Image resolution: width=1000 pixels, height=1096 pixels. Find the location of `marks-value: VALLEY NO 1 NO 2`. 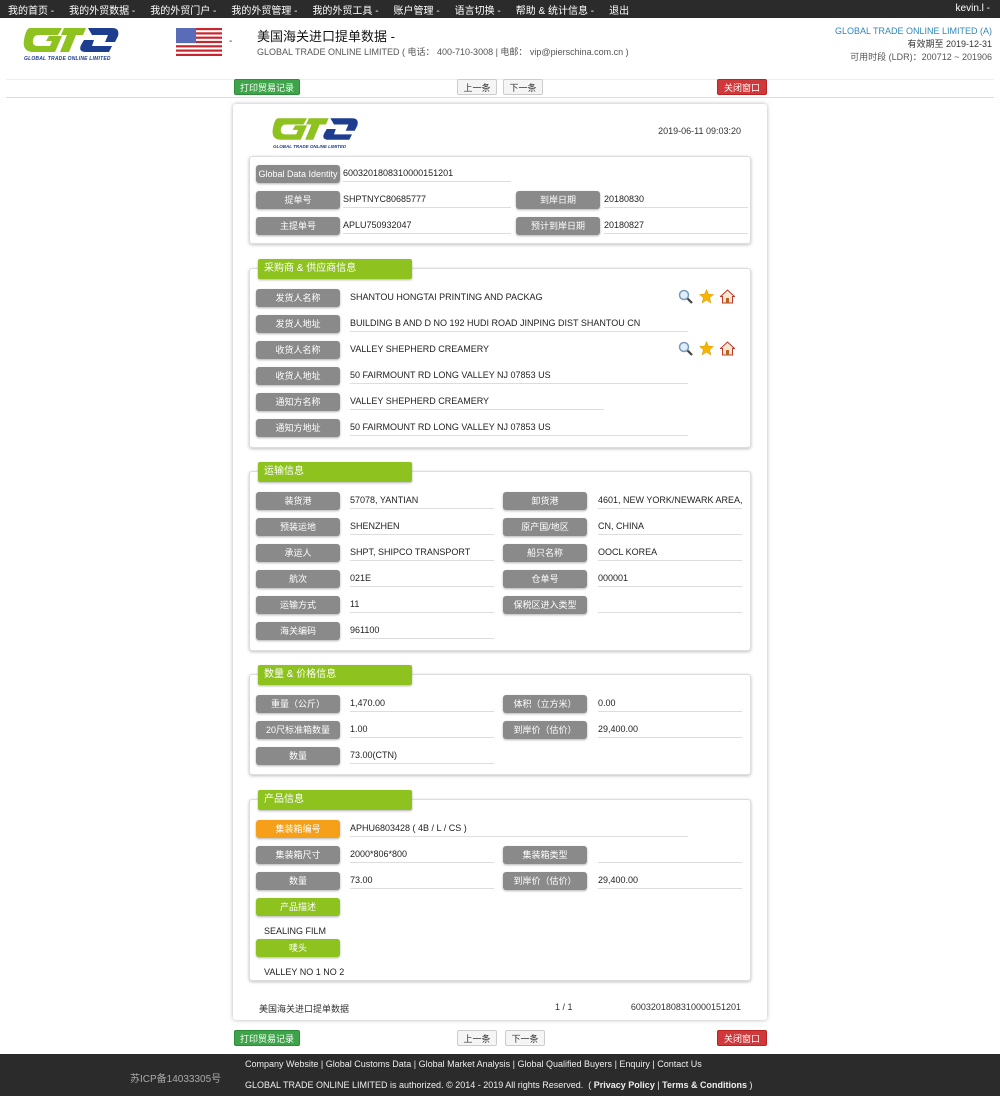

marks-value: VALLEY NO 1 NO 2 is located at coordinates (304, 972).